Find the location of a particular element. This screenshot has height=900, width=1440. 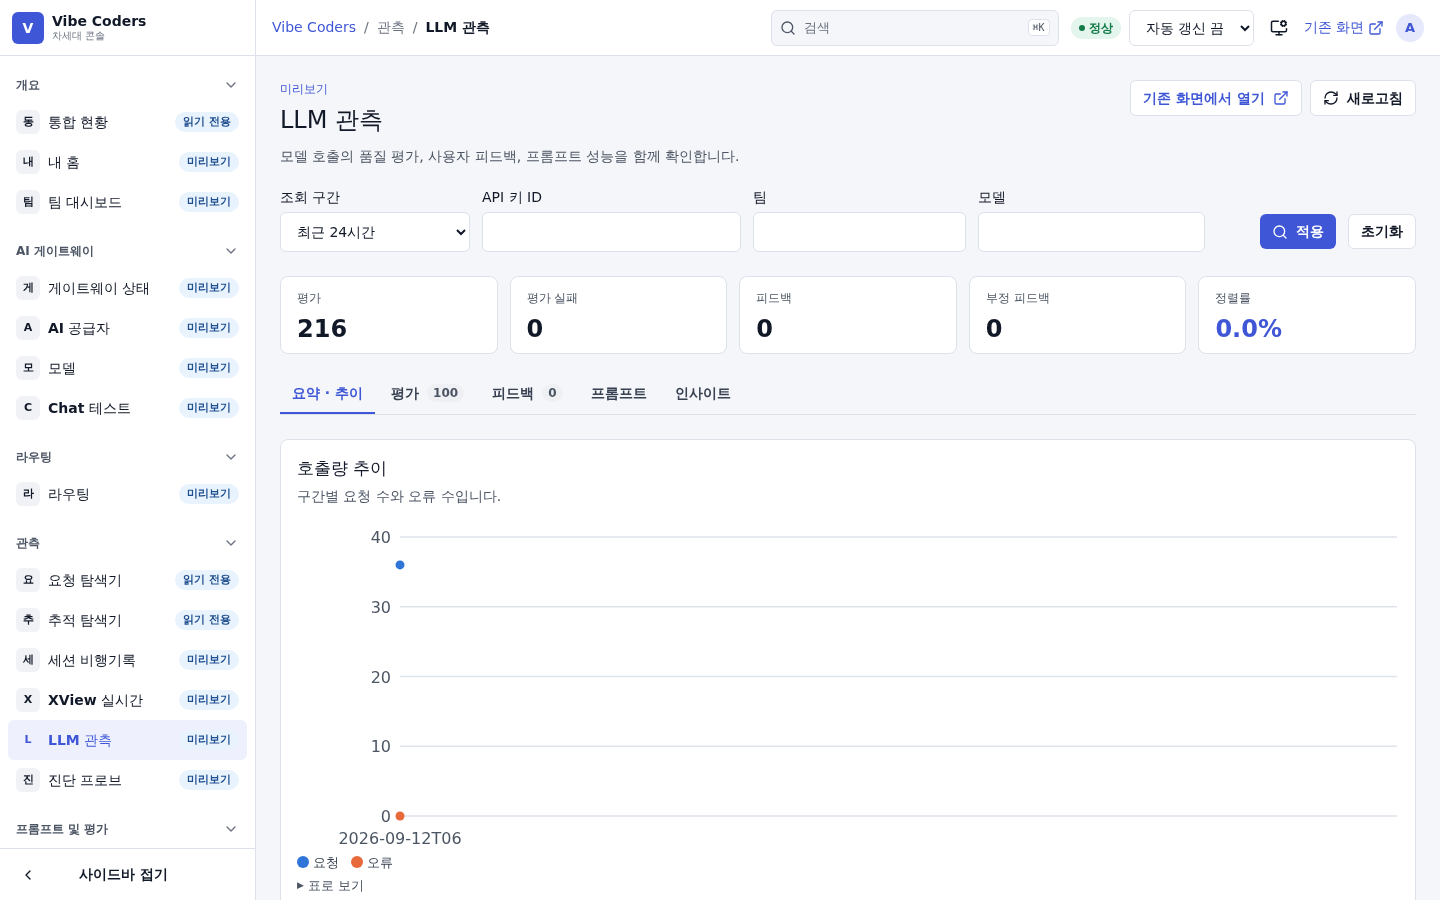

search-input: 검색 is located at coordinates (911, 27).